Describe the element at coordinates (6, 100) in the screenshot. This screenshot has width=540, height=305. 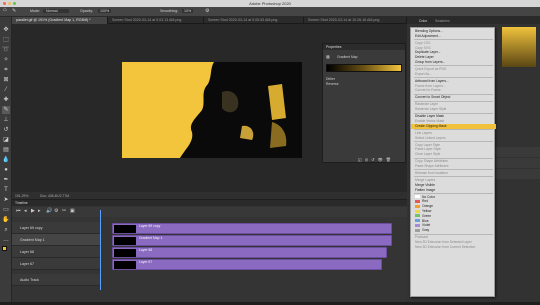
I see `healing-tool-icon: ✚` at that location.